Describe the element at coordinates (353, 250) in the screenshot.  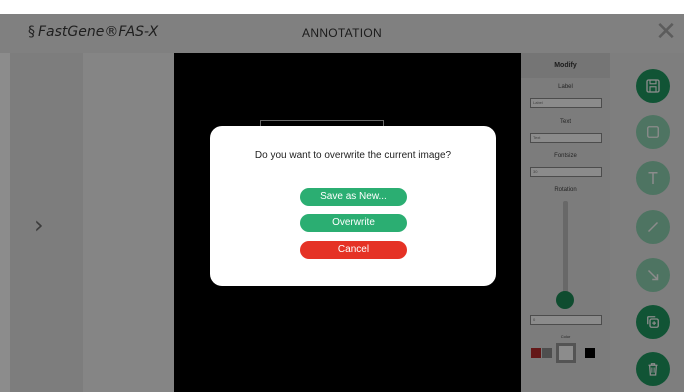
I see `cancel-button: Cancel` at that location.